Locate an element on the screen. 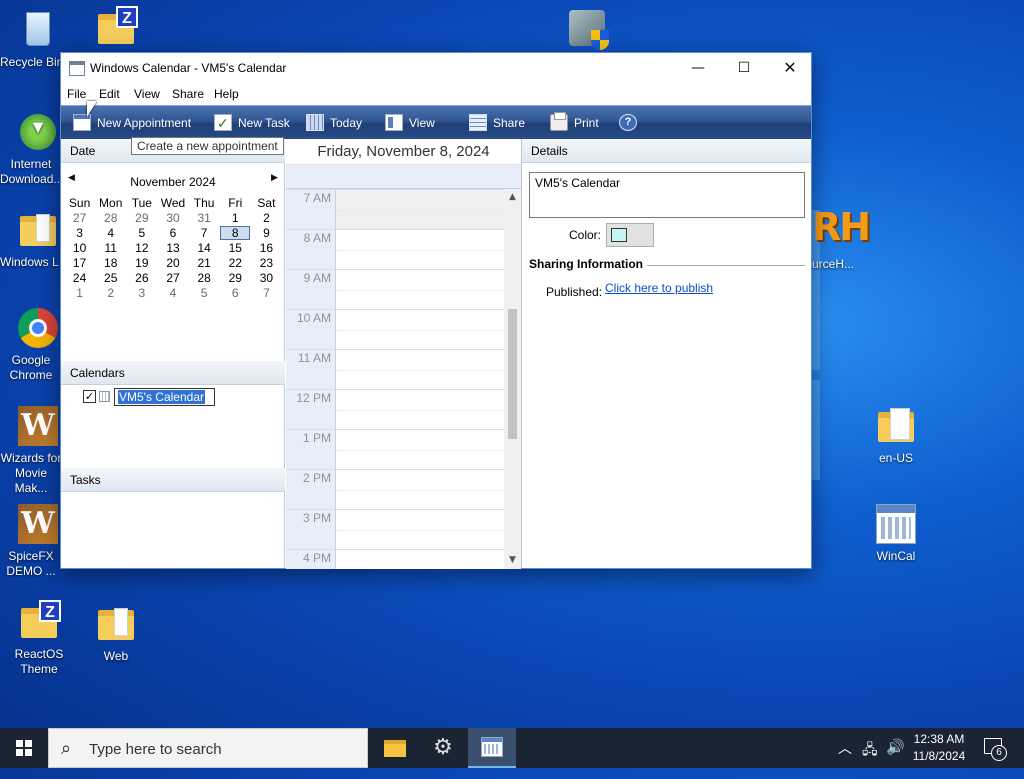  taskbar-settings: ⚙ is located at coordinates (443, 748).